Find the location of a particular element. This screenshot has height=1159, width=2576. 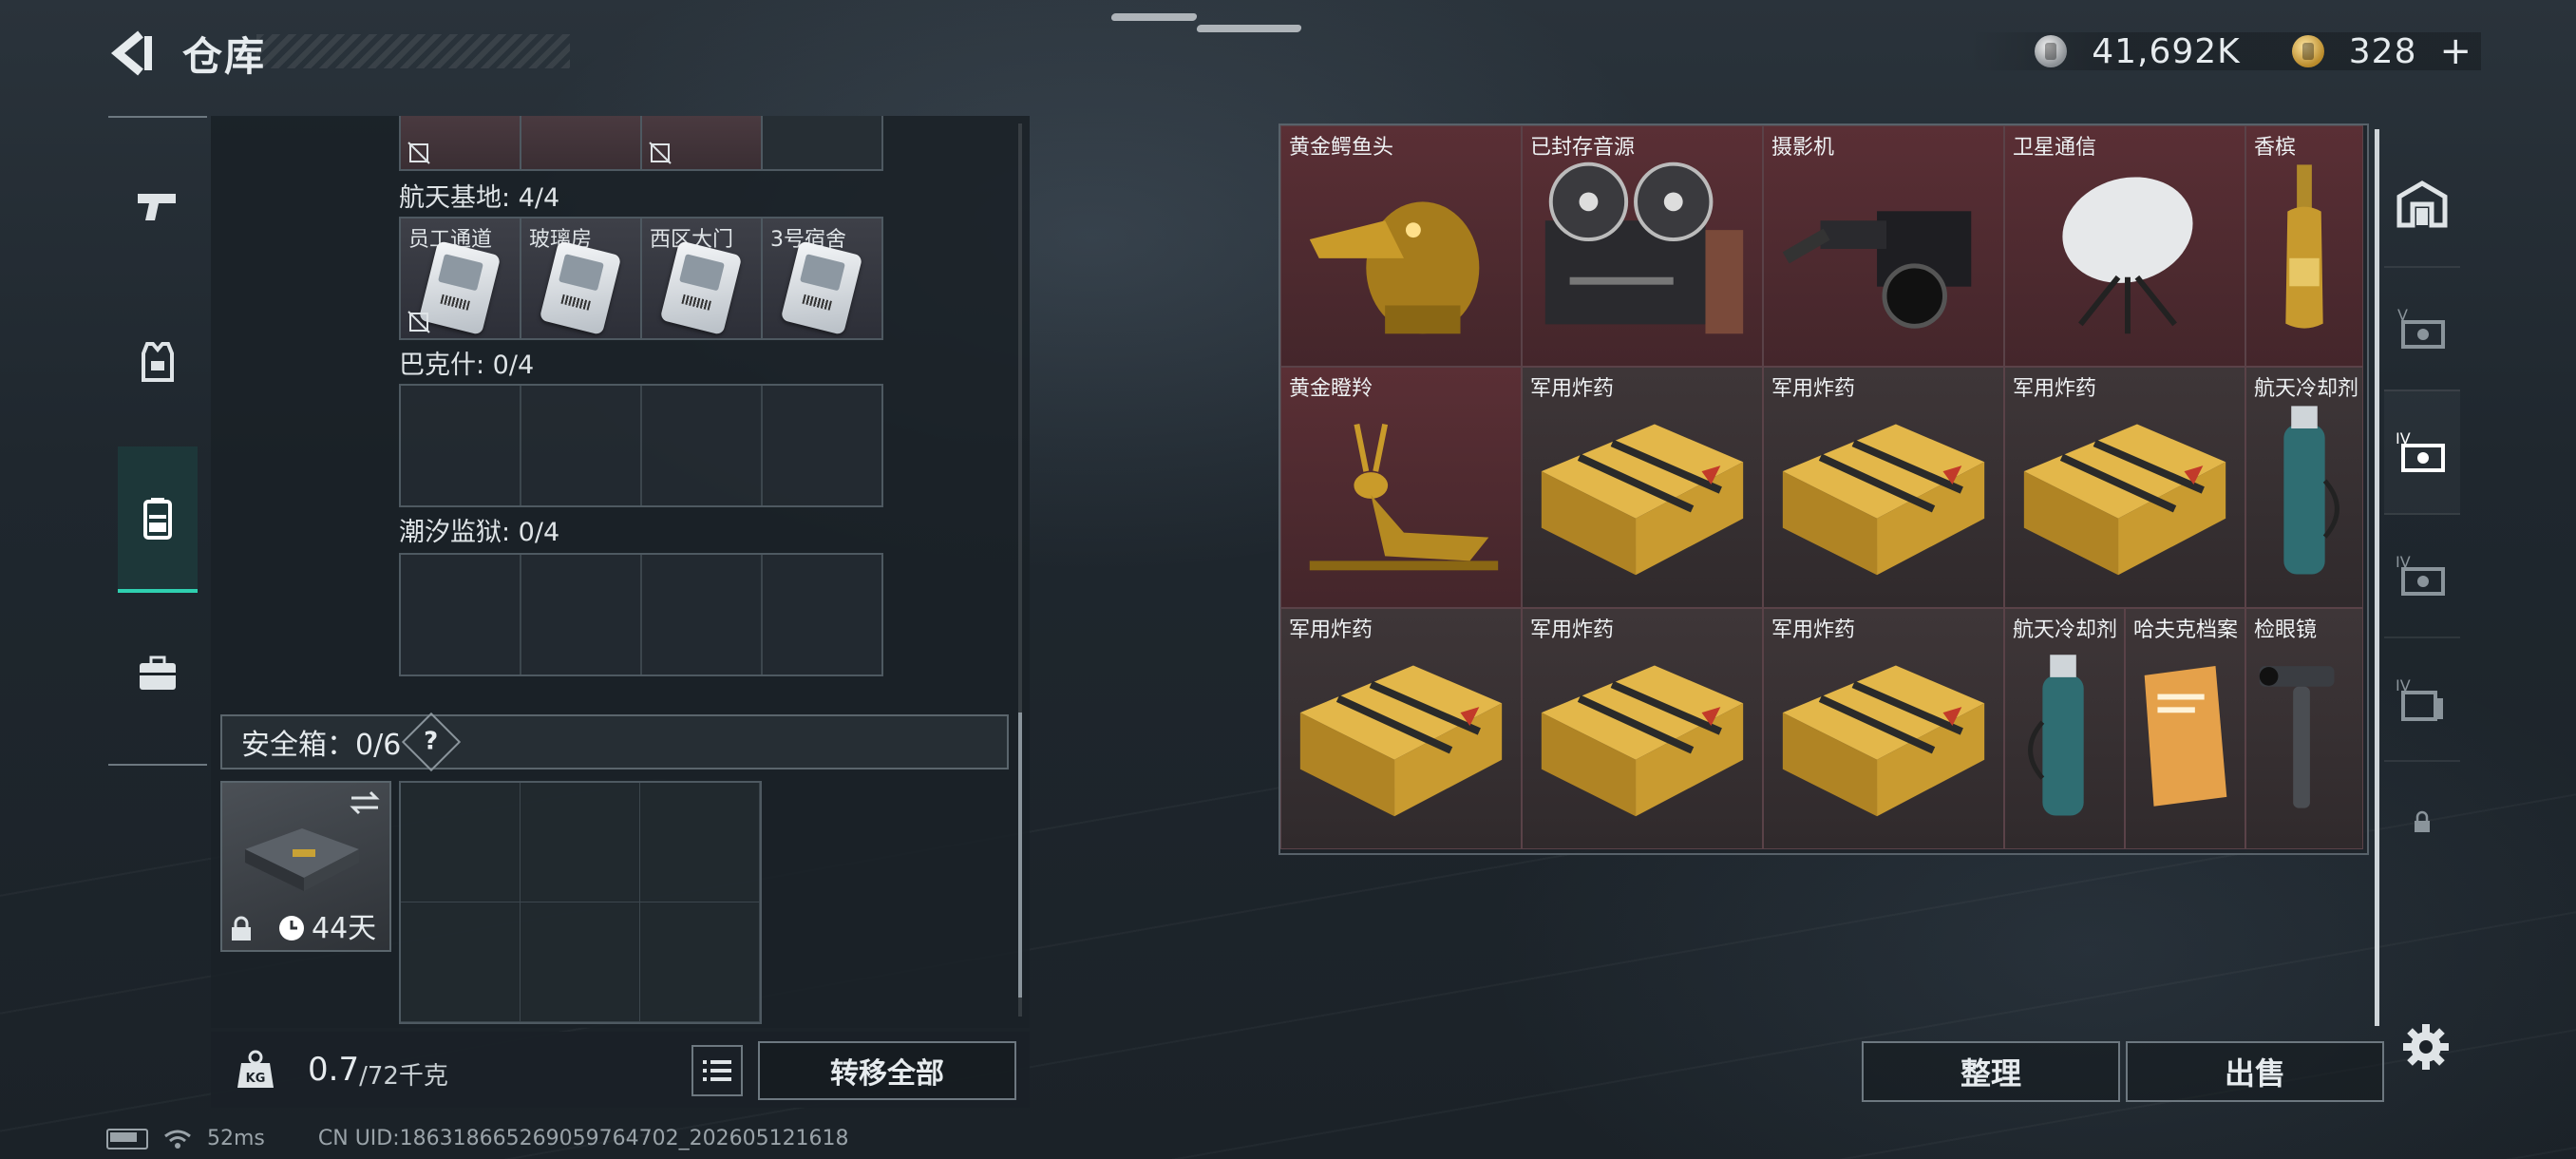

clock-icon is located at coordinates (291, 928).